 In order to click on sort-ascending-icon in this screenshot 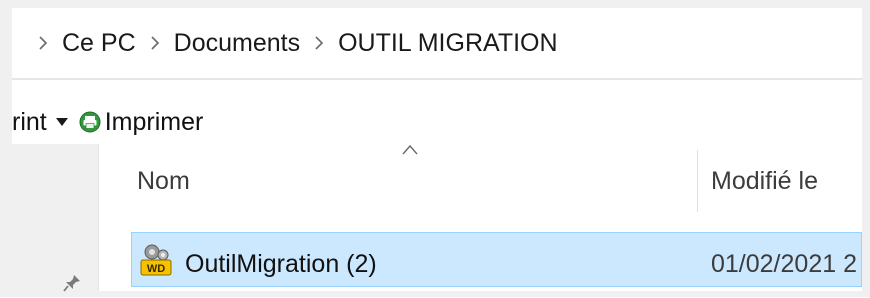, I will do `click(410, 152)`.